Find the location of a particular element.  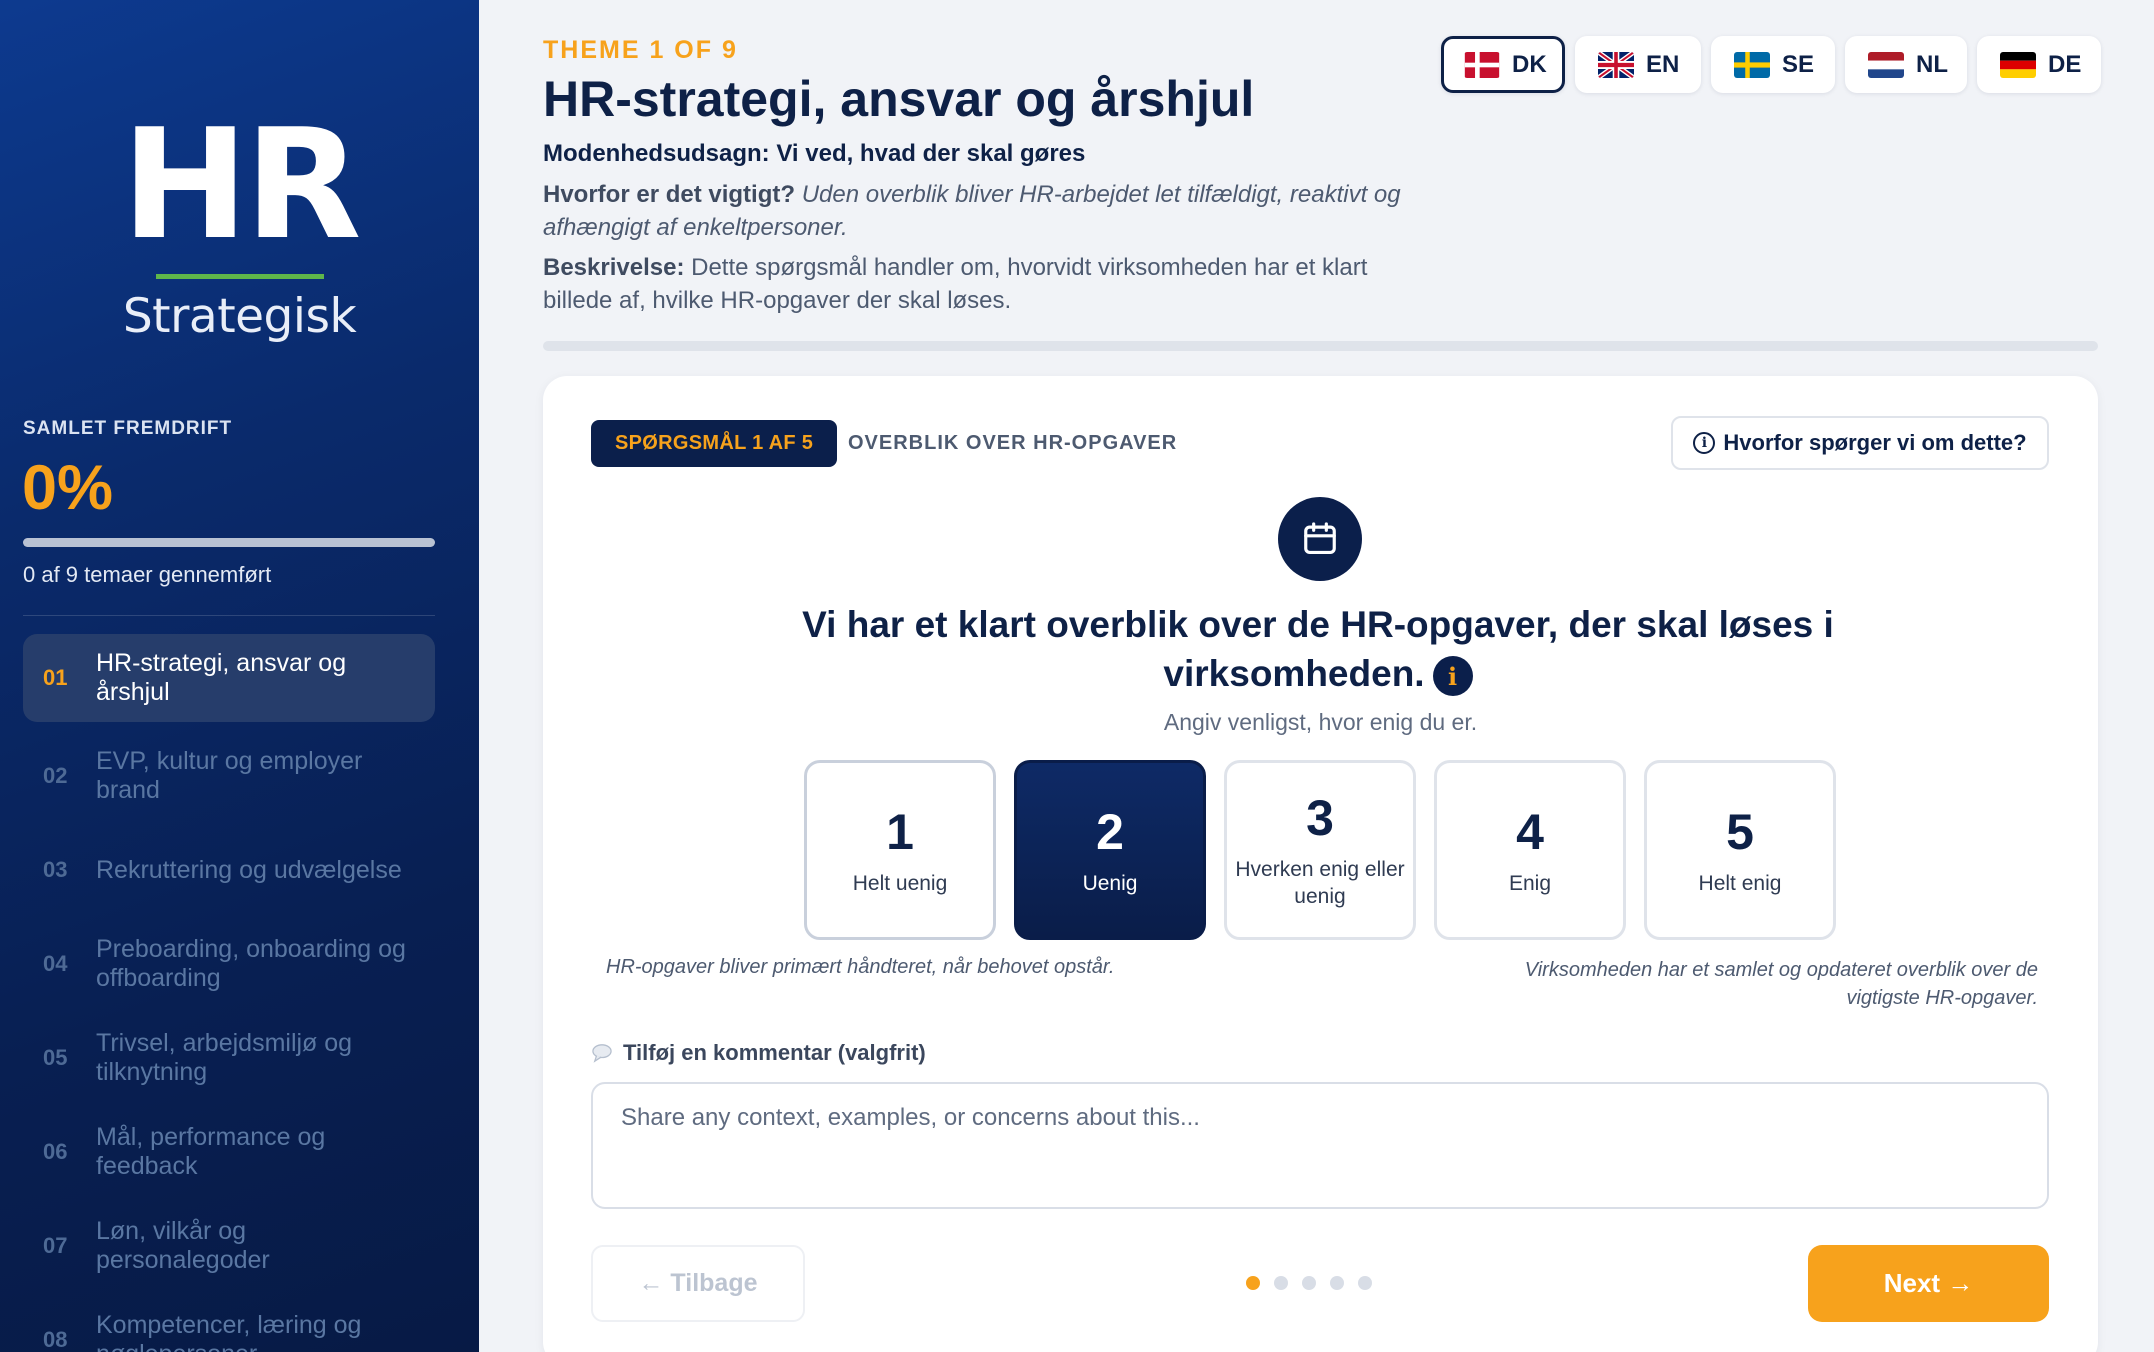

progress-label: SAMLET FREMDRIFT is located at coordinates (128, 428).